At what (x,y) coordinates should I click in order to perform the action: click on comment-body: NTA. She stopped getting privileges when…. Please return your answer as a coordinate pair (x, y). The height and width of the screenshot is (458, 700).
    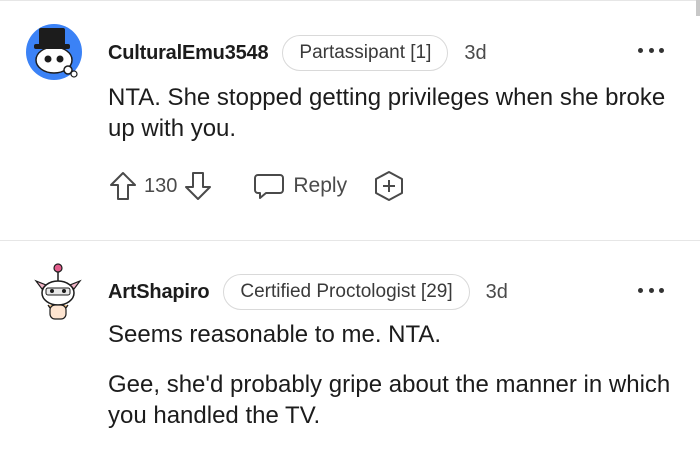
    Looking at the image, I should click on (393, 113).